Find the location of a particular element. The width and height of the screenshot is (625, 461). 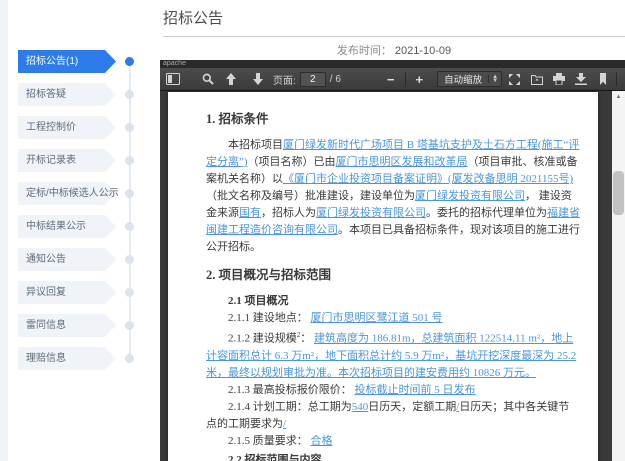

doc-heading: 2. 项目概况与招标范围 is located at coordinates (269, 275).